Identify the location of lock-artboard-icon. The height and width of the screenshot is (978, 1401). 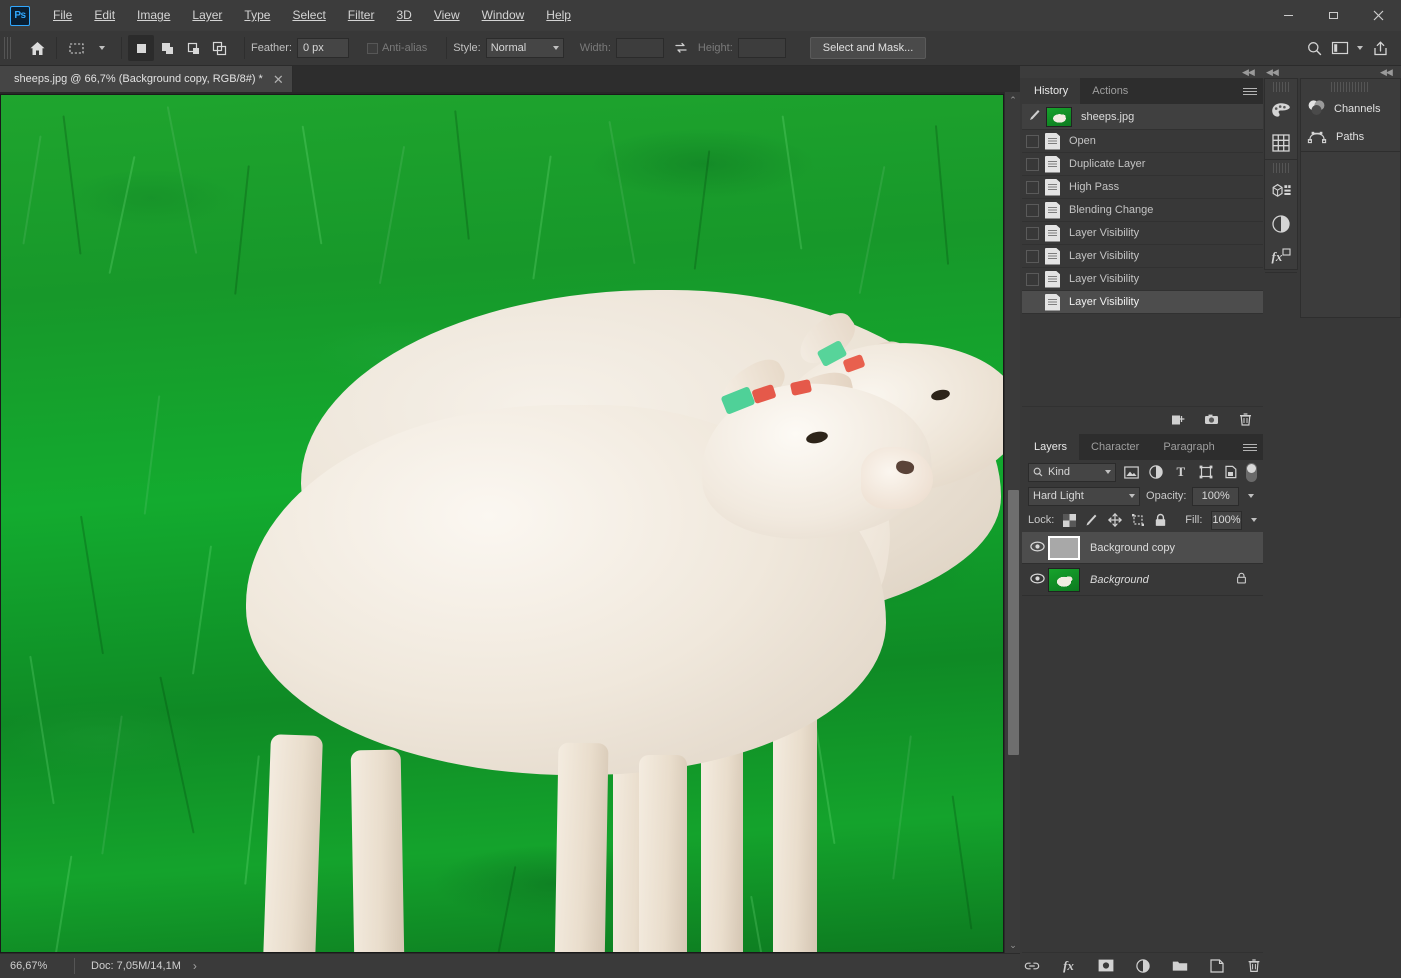
(1138, 520).